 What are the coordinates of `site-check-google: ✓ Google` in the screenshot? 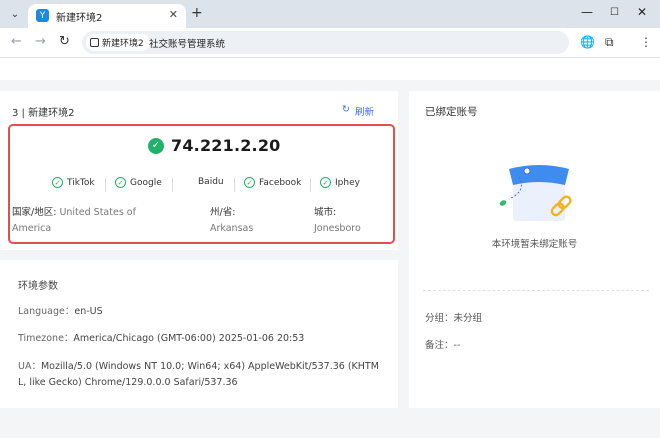 It's located at (138, 182).